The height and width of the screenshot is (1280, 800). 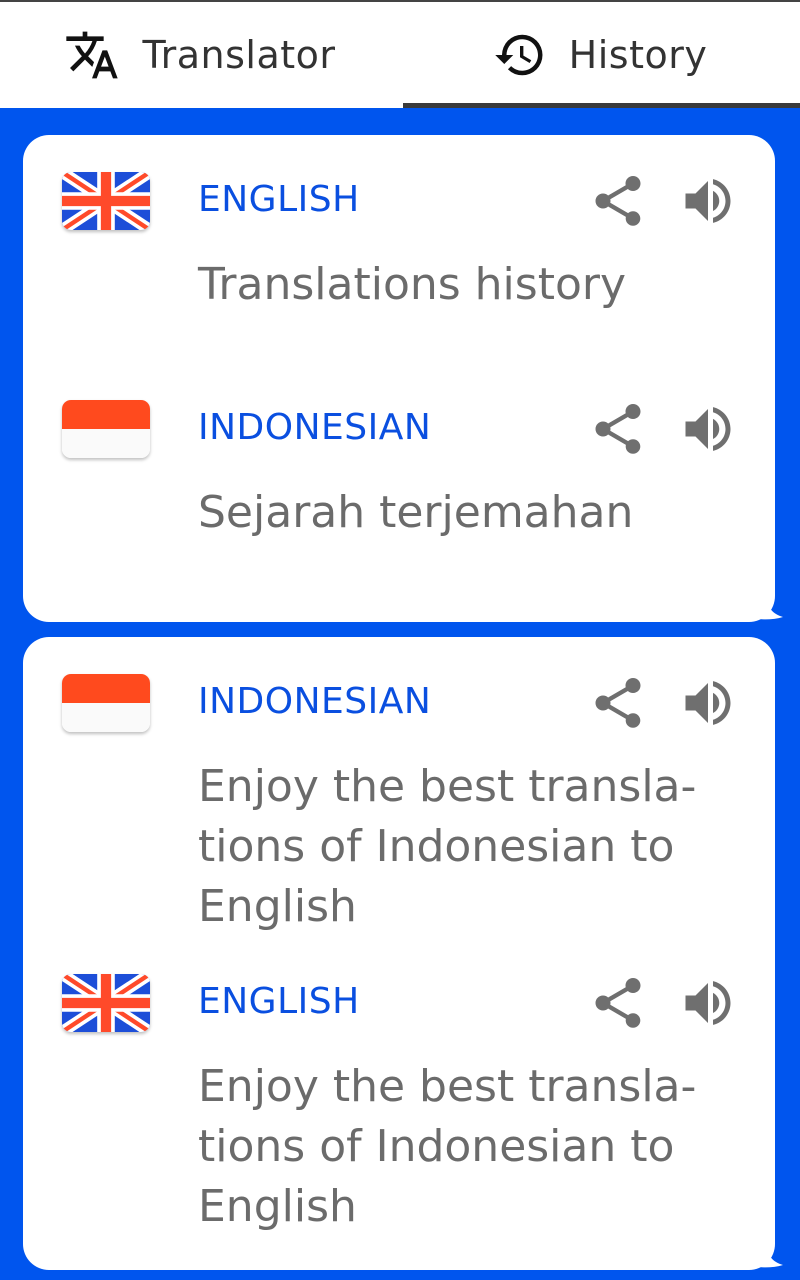 I want to click on tab-translator: Translator, so click(x=200, y=55).